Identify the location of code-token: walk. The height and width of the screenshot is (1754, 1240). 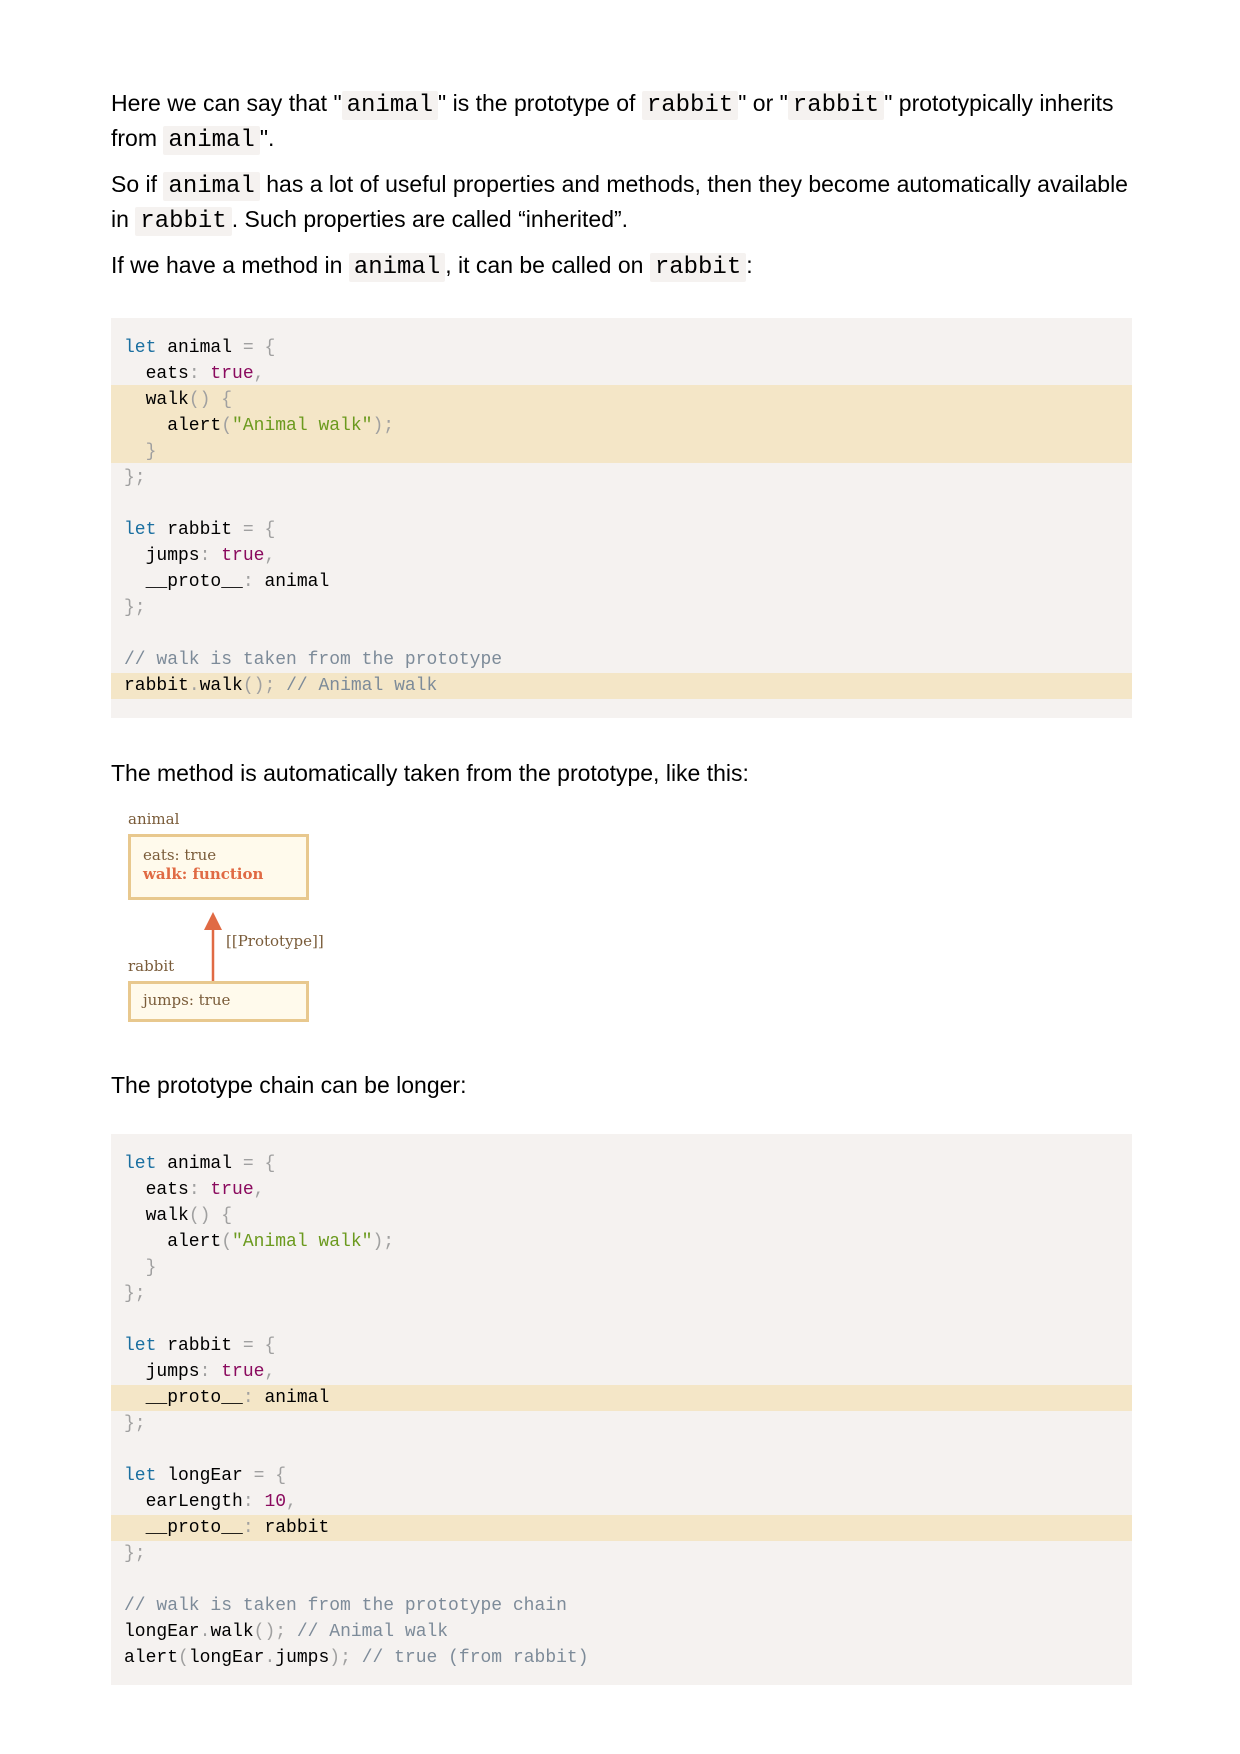
(156, 1216).